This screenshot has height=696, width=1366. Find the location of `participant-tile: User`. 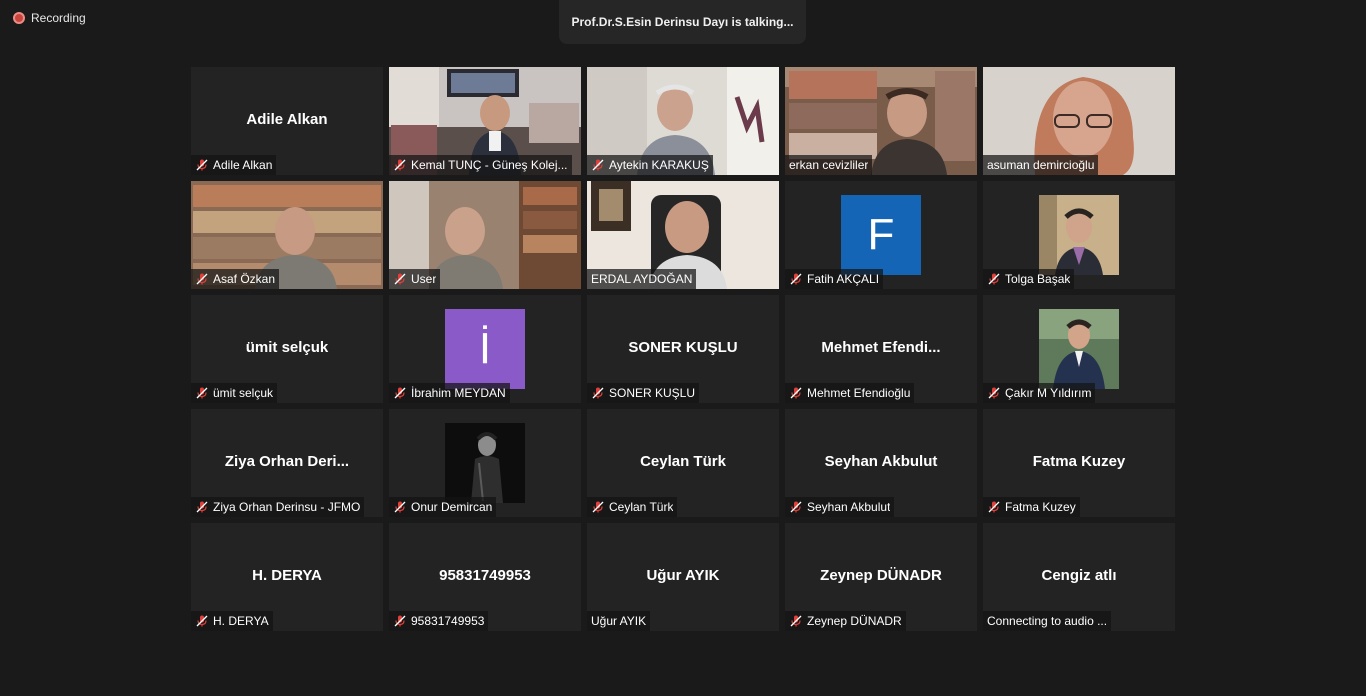

participant-tile: User is located at coordinates (485, 235).